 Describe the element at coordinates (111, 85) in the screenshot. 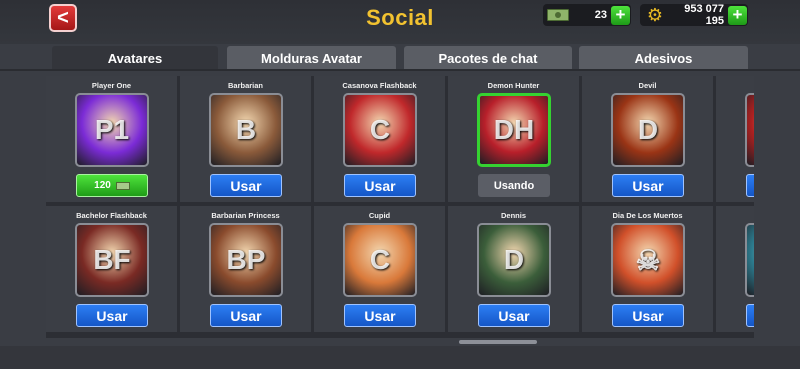

I see `avatar-name: Player One` at that location.